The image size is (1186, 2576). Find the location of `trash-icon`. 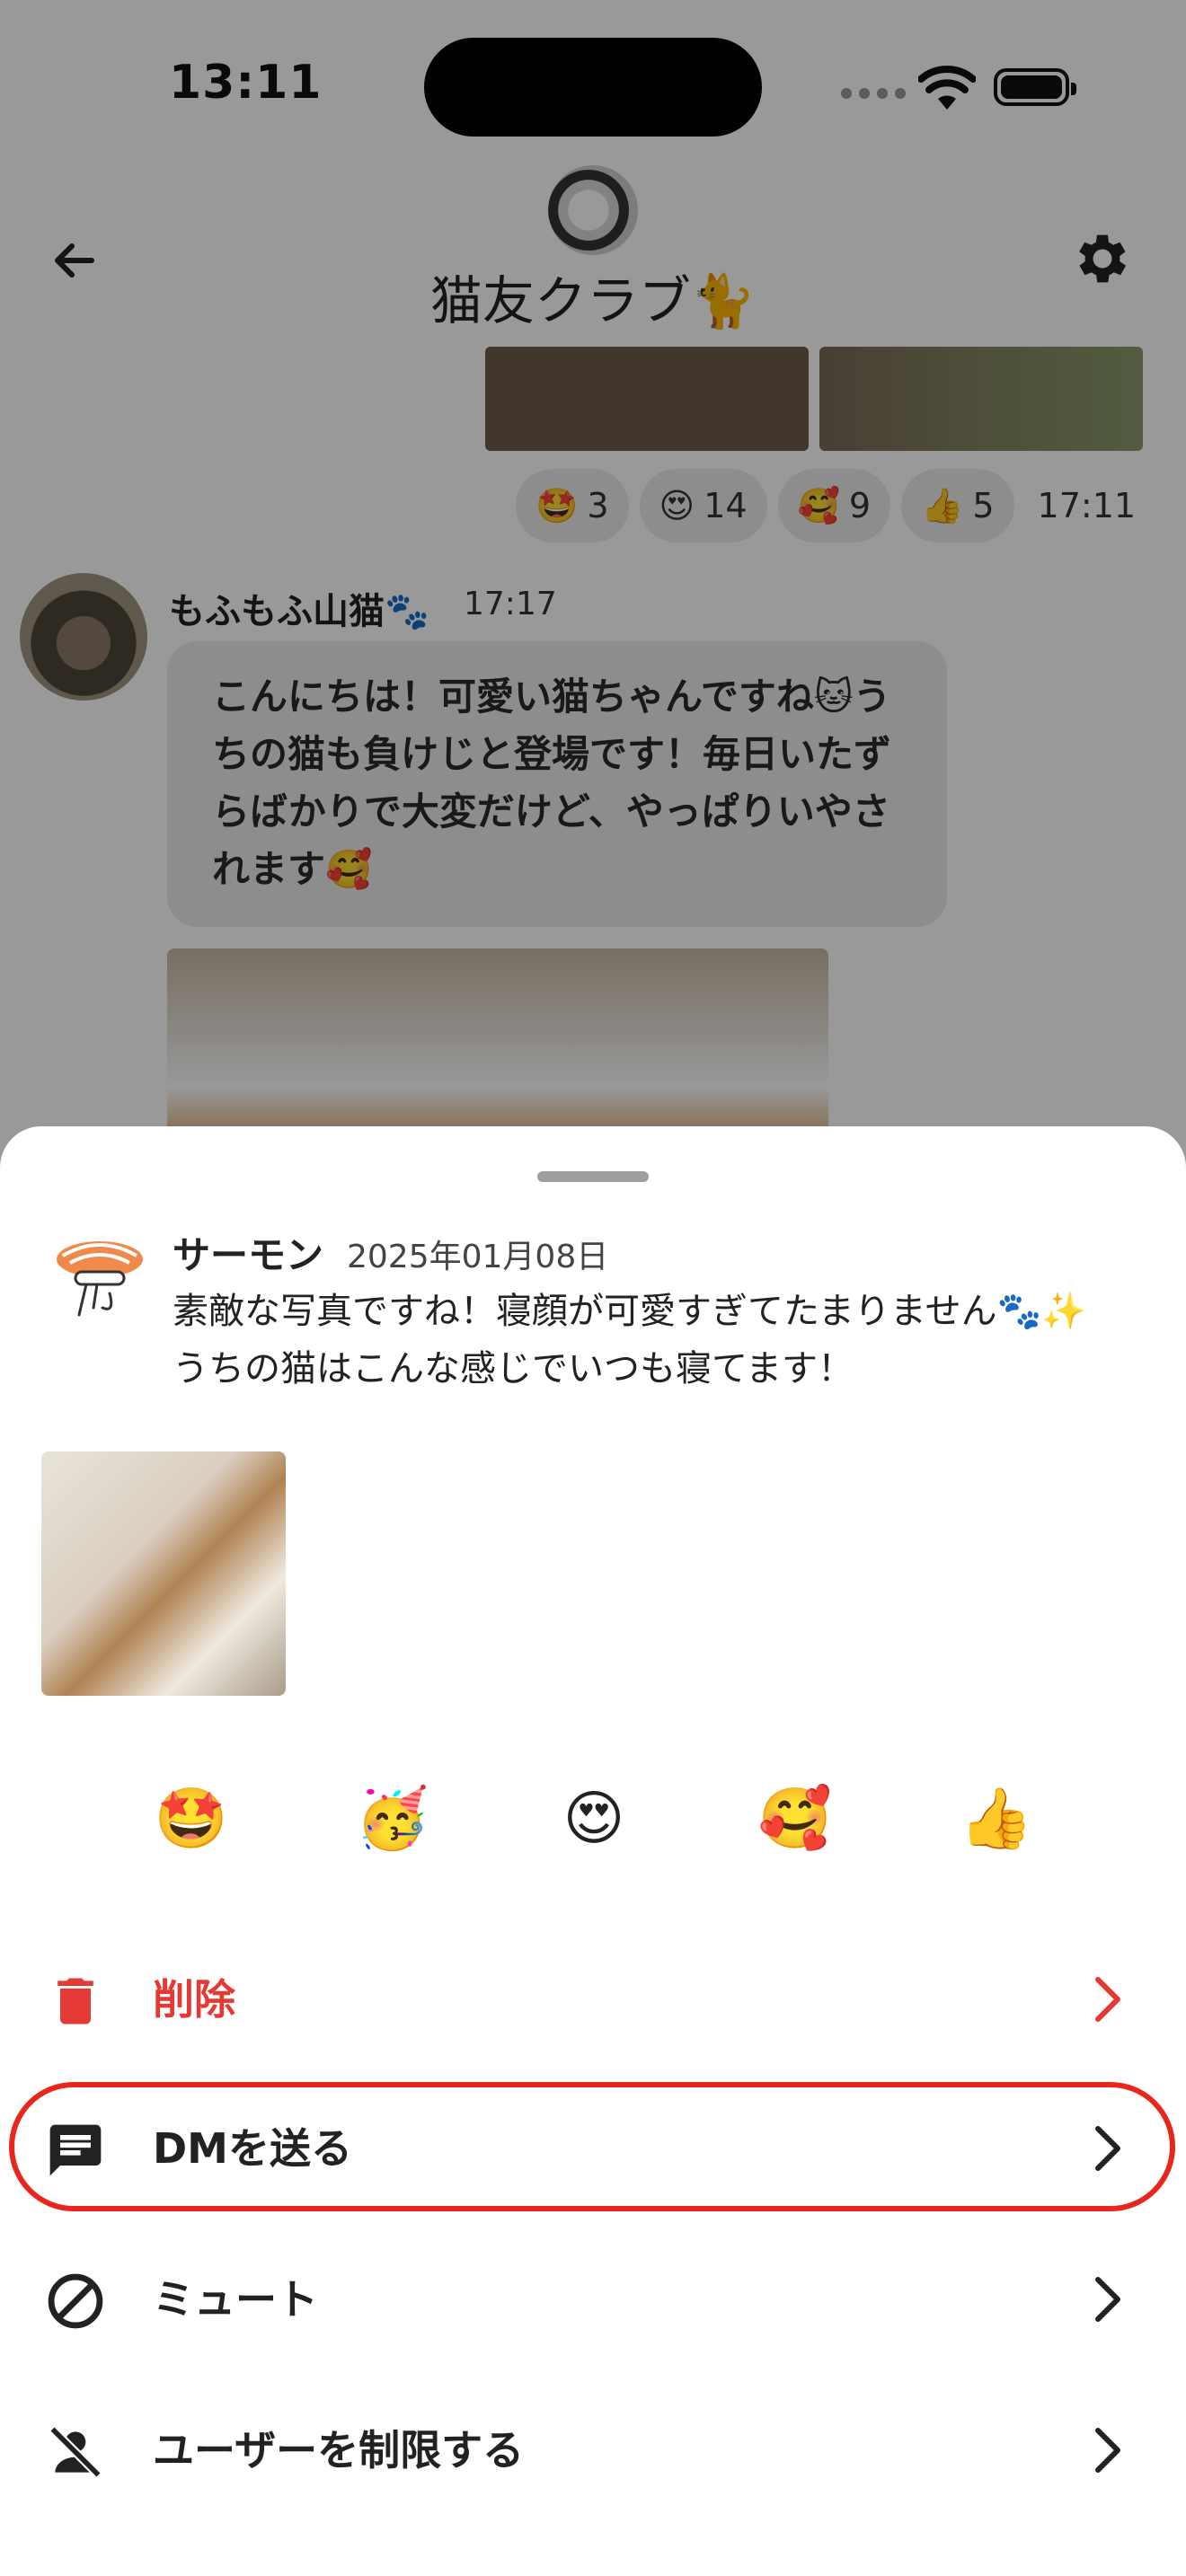

trash-icon is located at coordinates (75, 2001).